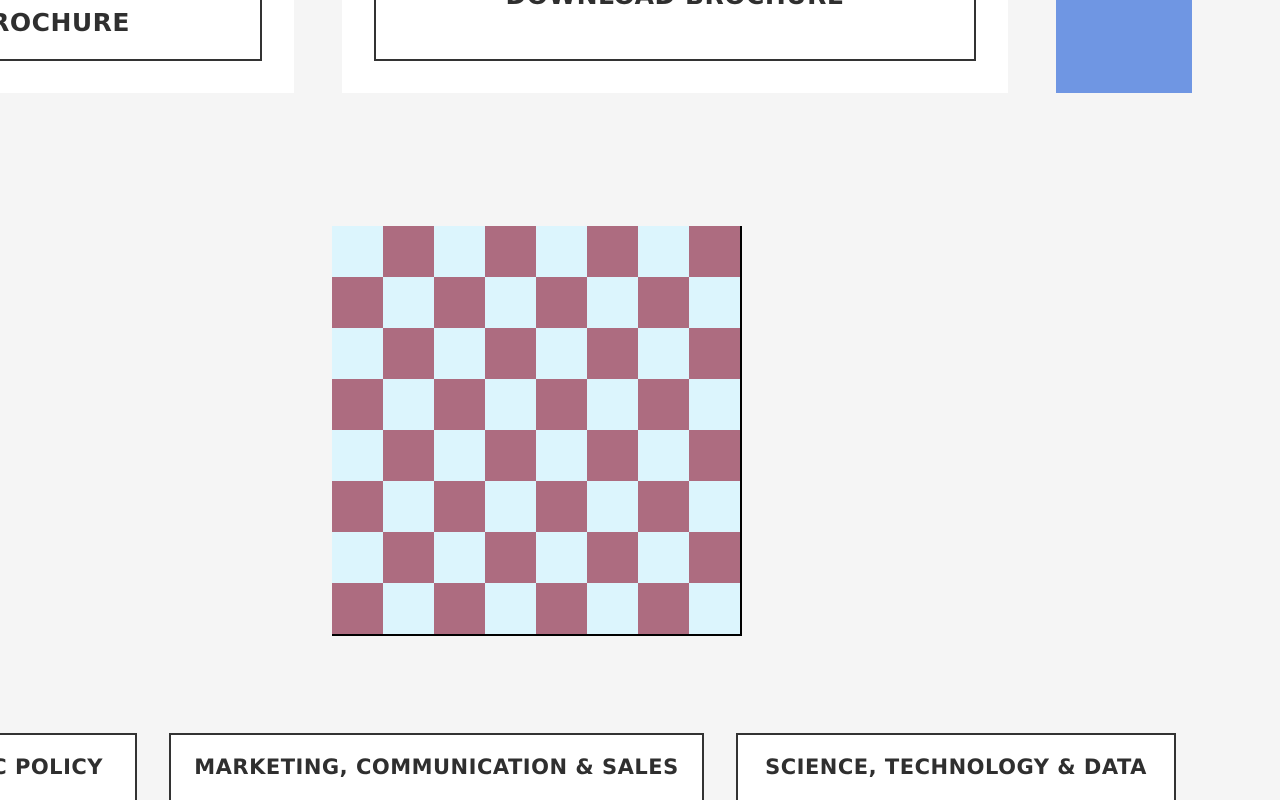 The width and height of the screenshot is (1280, 800). What do you see at coordinates (131, 30) in the screenshot?
I see `download-brochure-button-left: ROCHURE` at bounding box center [131, 30].